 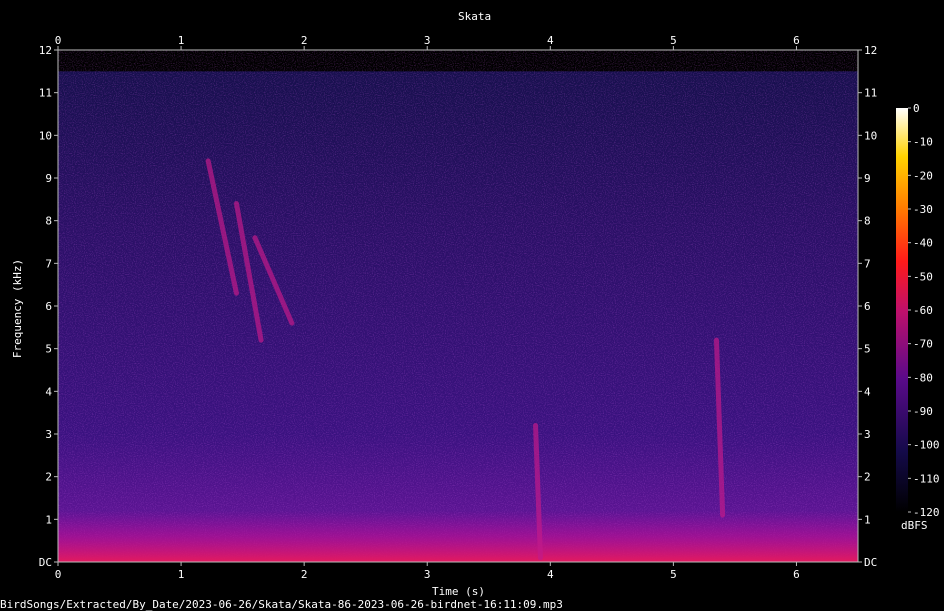 I want to click on colorbar-gradient, so click(x=902, y=310).